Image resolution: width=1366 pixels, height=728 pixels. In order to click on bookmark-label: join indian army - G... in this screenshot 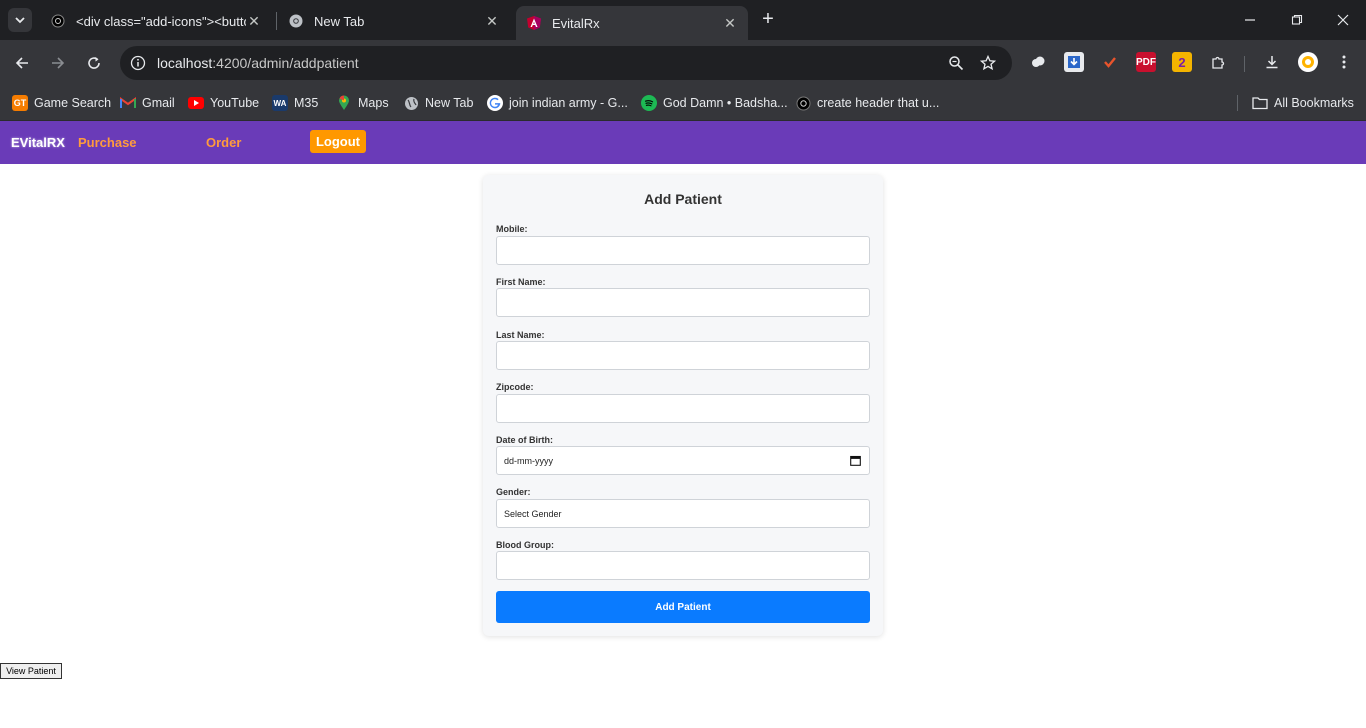, I will do `click(568, 103)`.